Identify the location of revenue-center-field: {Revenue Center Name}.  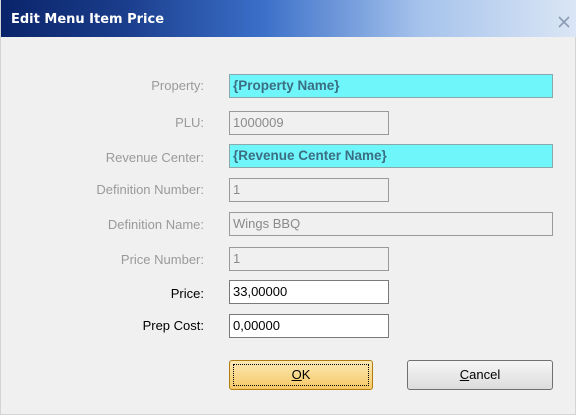
(391, 156).